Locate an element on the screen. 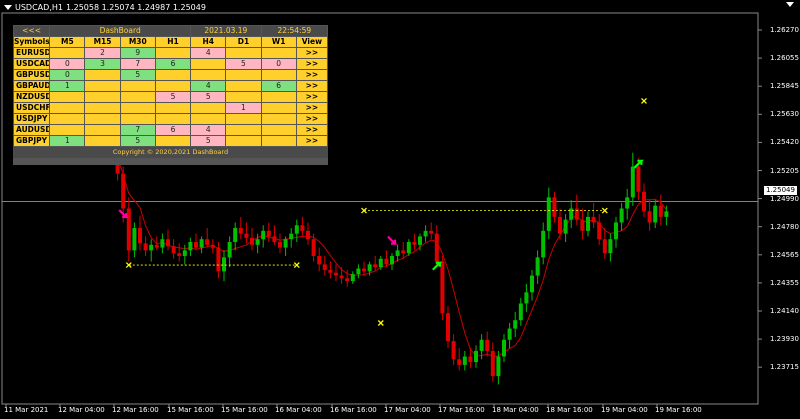  table-row: AUDUSD 7 6 4 >> is located at coordinates (170, 130).